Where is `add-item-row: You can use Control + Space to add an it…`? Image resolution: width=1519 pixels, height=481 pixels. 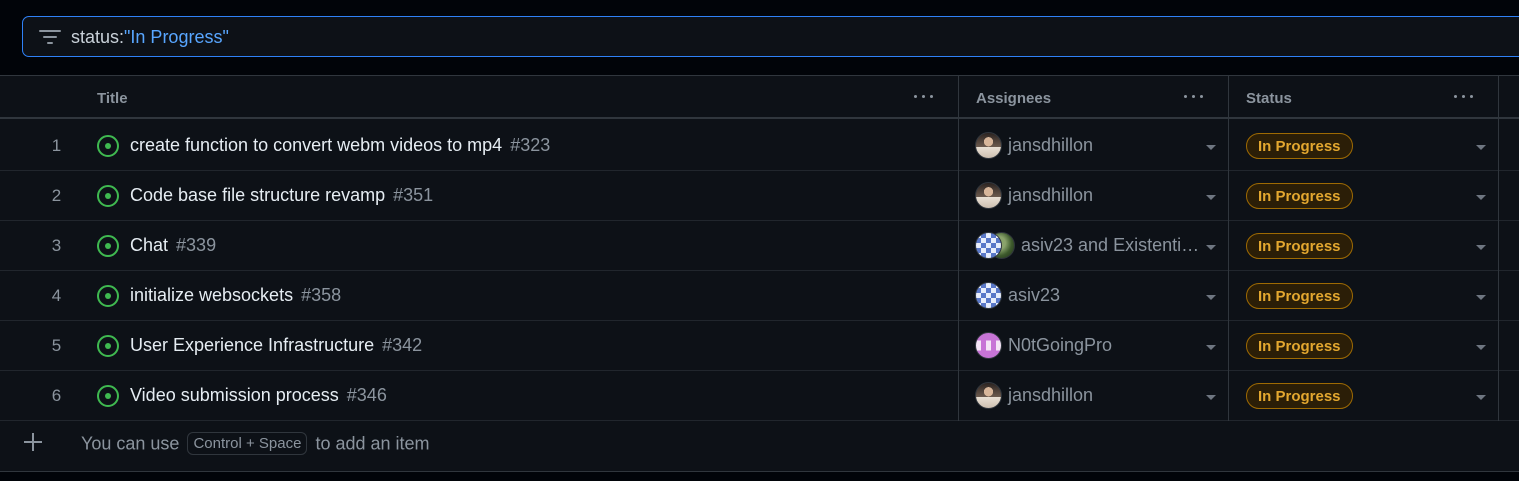
add-item-row: You can use Control + Space to add an it… is located at coordinates (759, 445).